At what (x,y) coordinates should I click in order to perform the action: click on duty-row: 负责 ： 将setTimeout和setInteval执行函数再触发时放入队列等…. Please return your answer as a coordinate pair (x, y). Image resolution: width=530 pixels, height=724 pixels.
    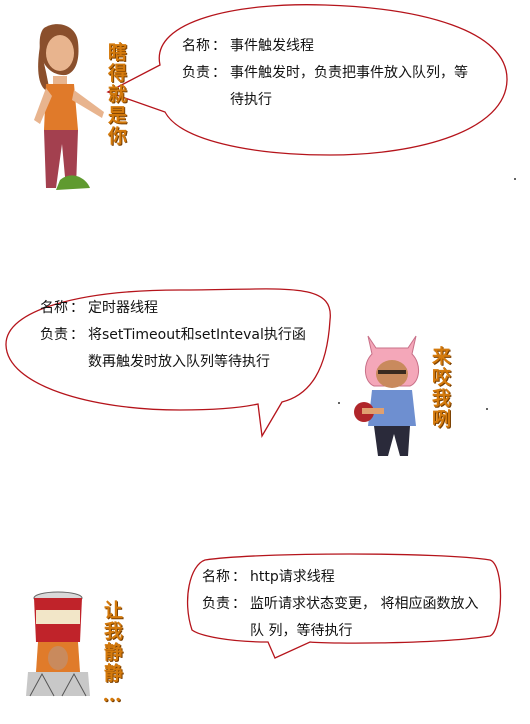
    Looking at the image, I should click on (182, 349).